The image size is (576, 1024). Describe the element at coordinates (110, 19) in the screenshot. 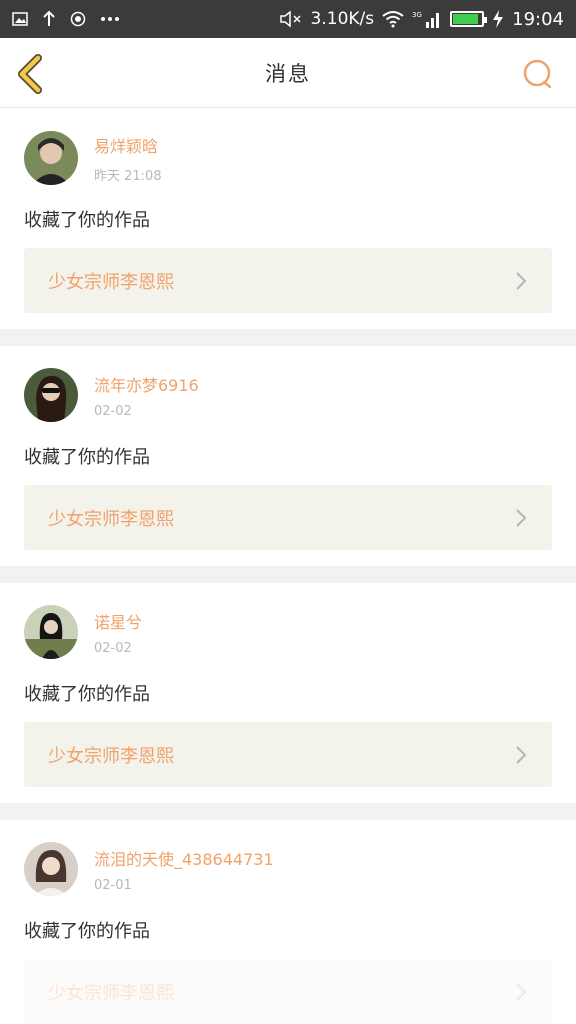

I see `more-notifications-icon` at that location.